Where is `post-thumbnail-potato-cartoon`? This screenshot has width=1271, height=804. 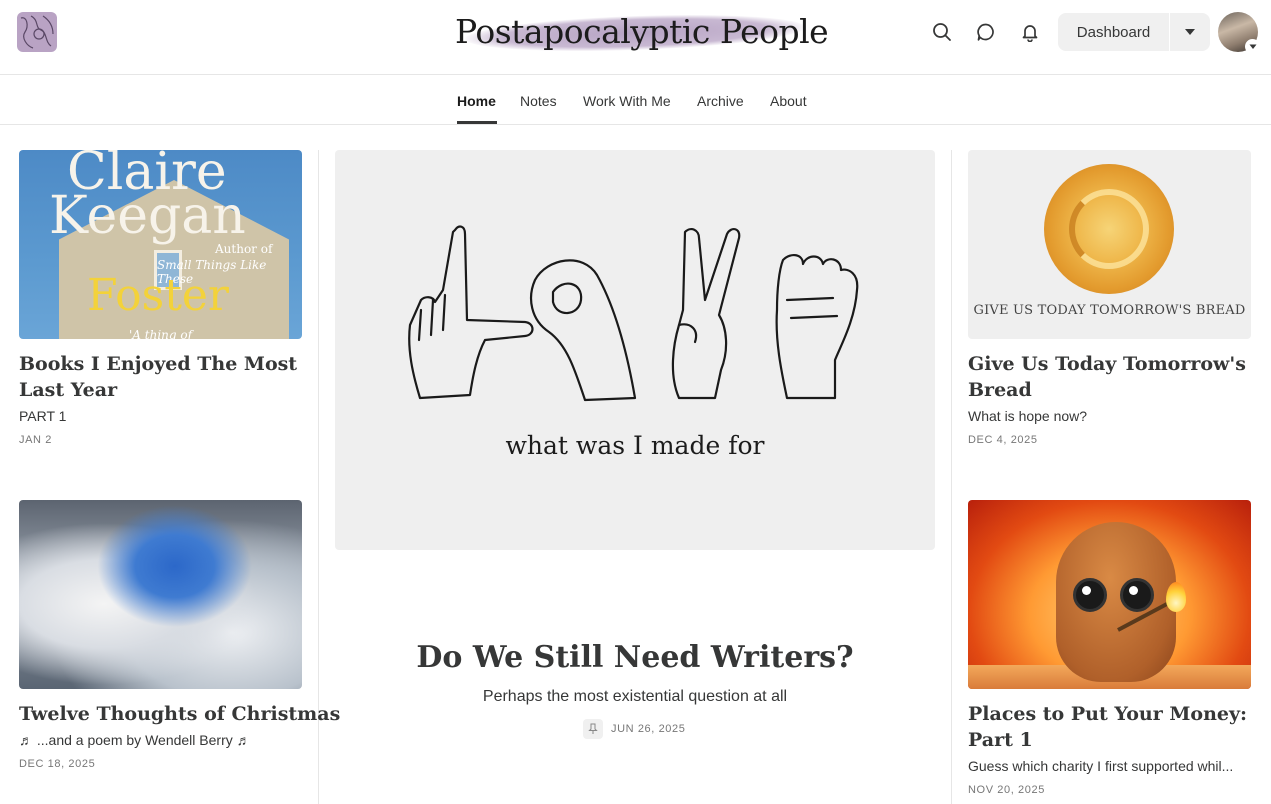 post-thumbnail-potato-cartoon is located at coordinates (1109, 594).